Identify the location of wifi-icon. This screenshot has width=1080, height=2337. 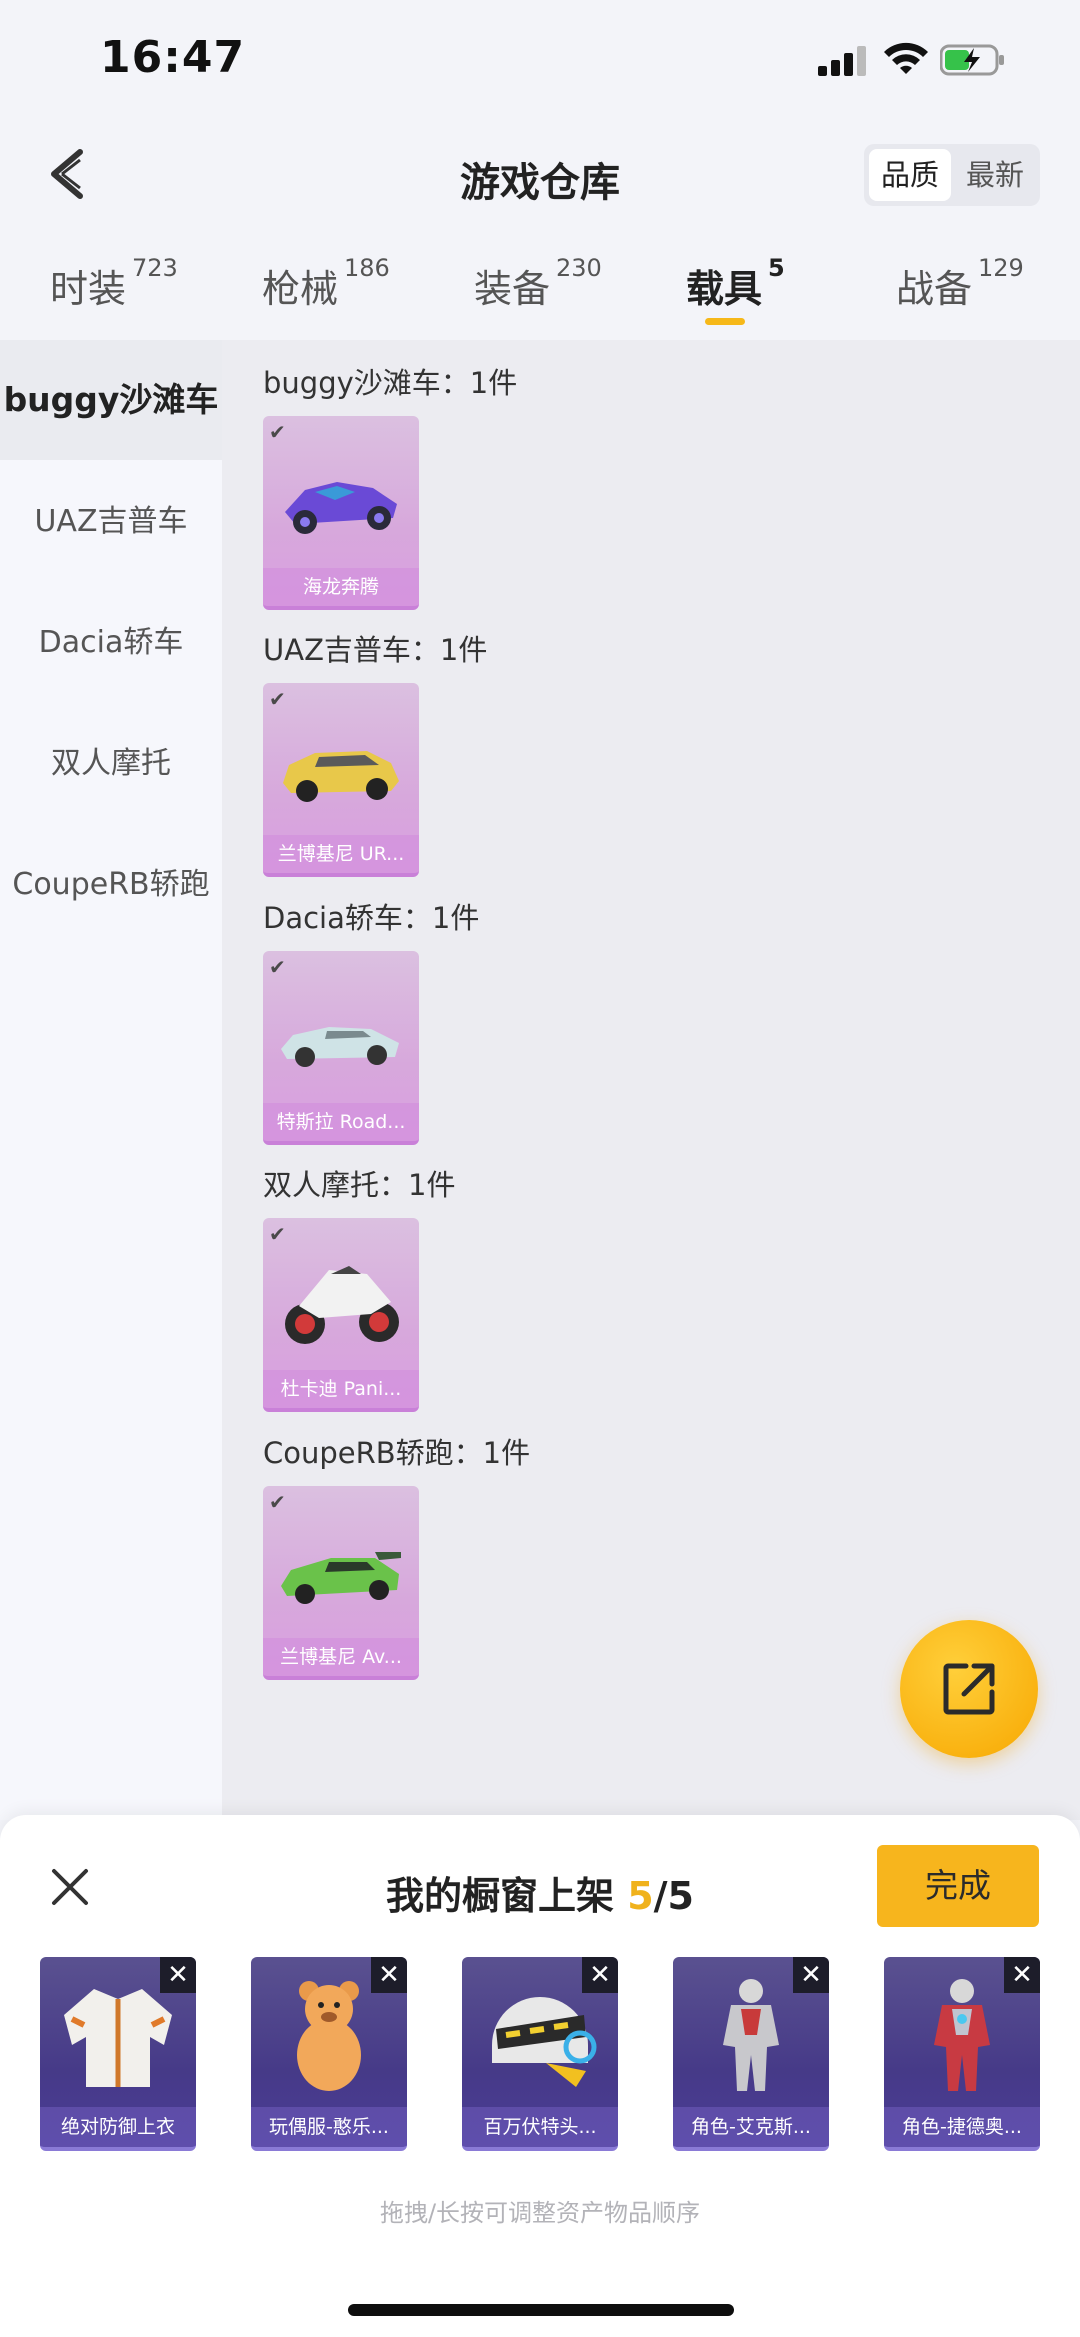
(906, 58).